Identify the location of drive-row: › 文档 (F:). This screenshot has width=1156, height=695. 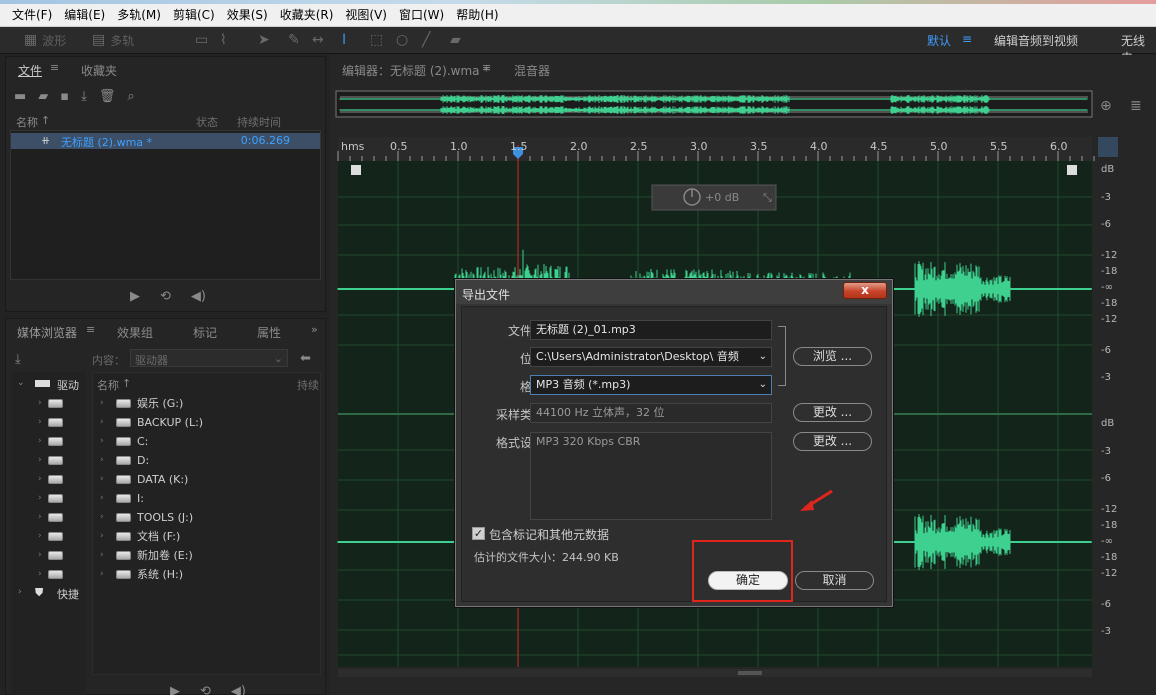
(140, 536).